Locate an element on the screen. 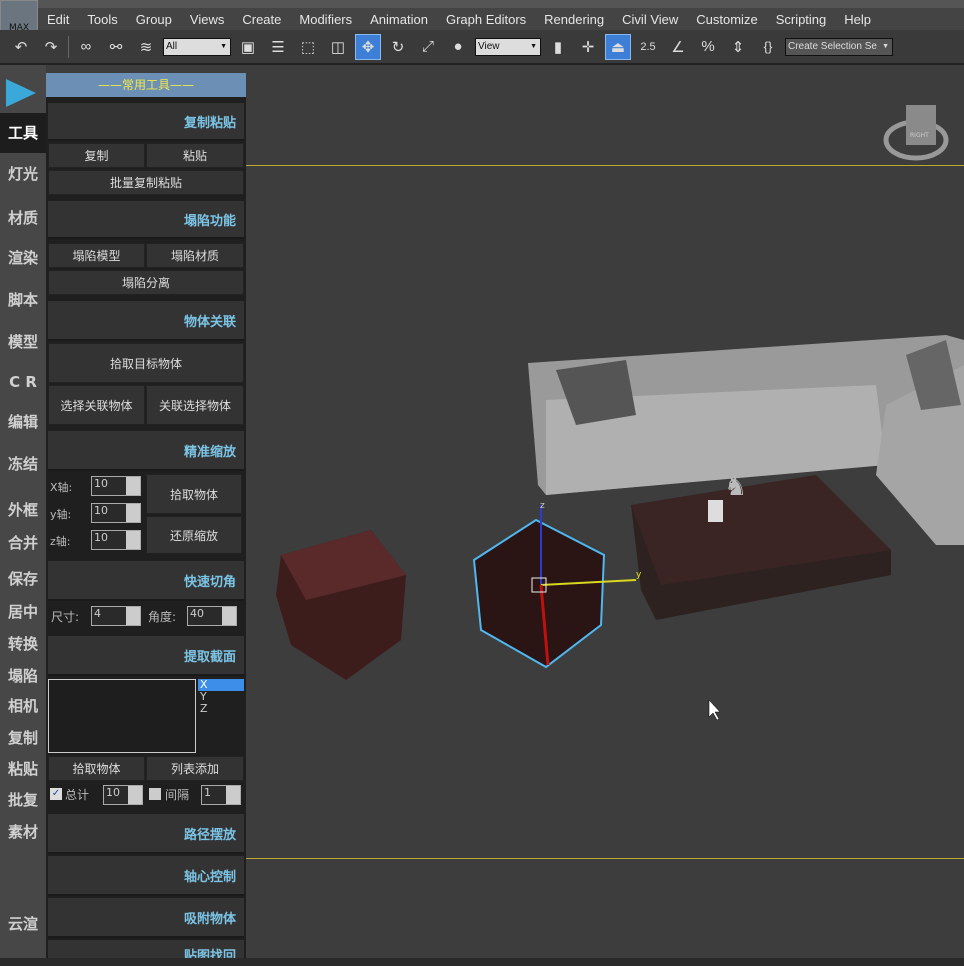 This screenshot has height=966, width=964. link-icon: ∞ is located at coordinates (86, 47).